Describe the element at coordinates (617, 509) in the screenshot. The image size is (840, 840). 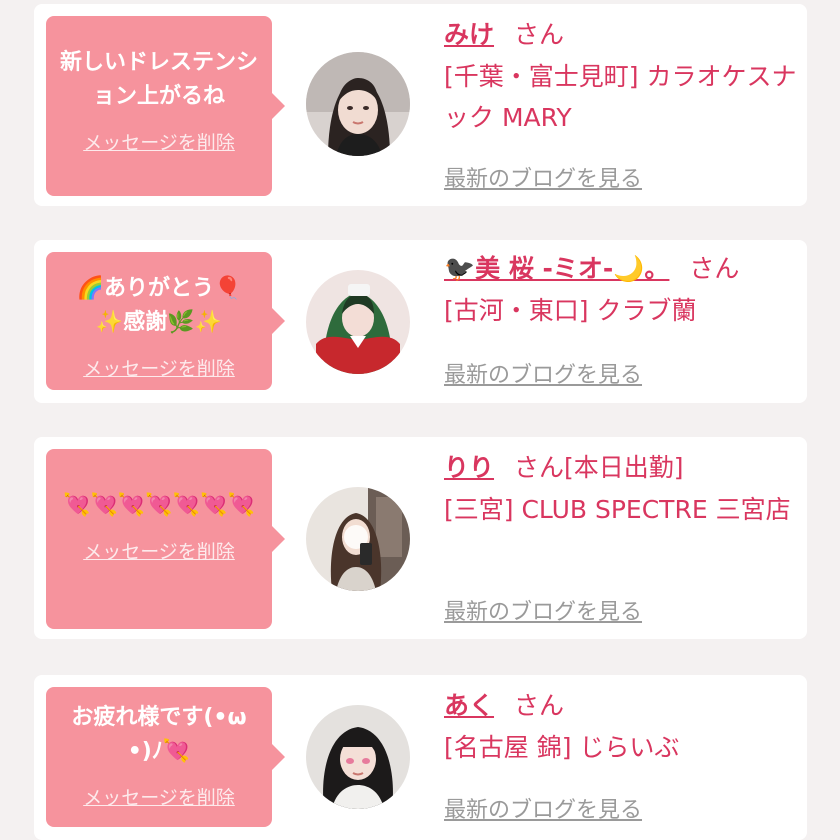
I see `shop-text: [三宮] CLUB SPECTRE 三宮店` at that location.